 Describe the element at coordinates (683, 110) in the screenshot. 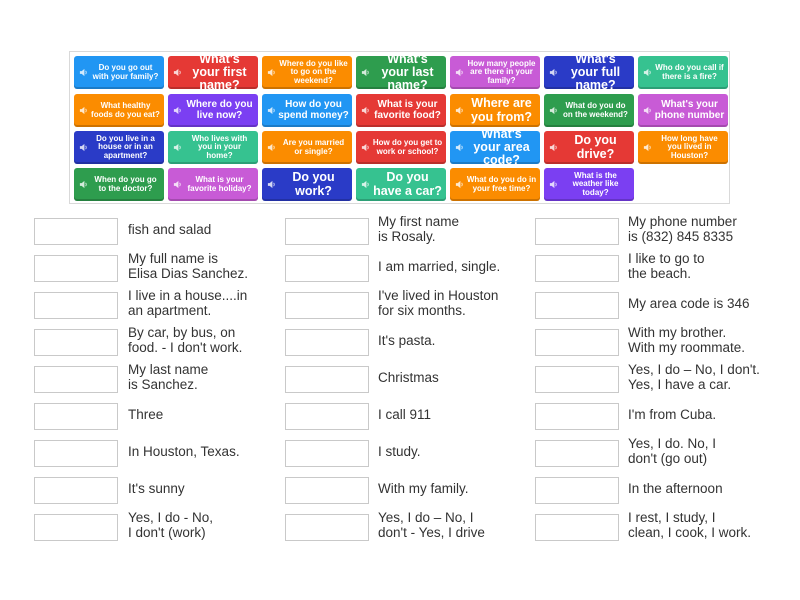

I see `question-tile: What's your phone number` at that location.